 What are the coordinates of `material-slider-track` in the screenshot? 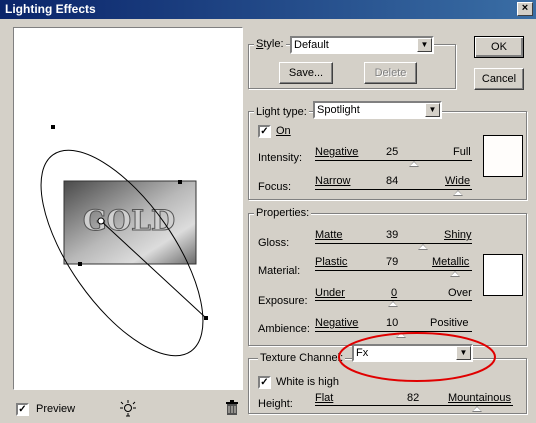 It's located at (393, 270).